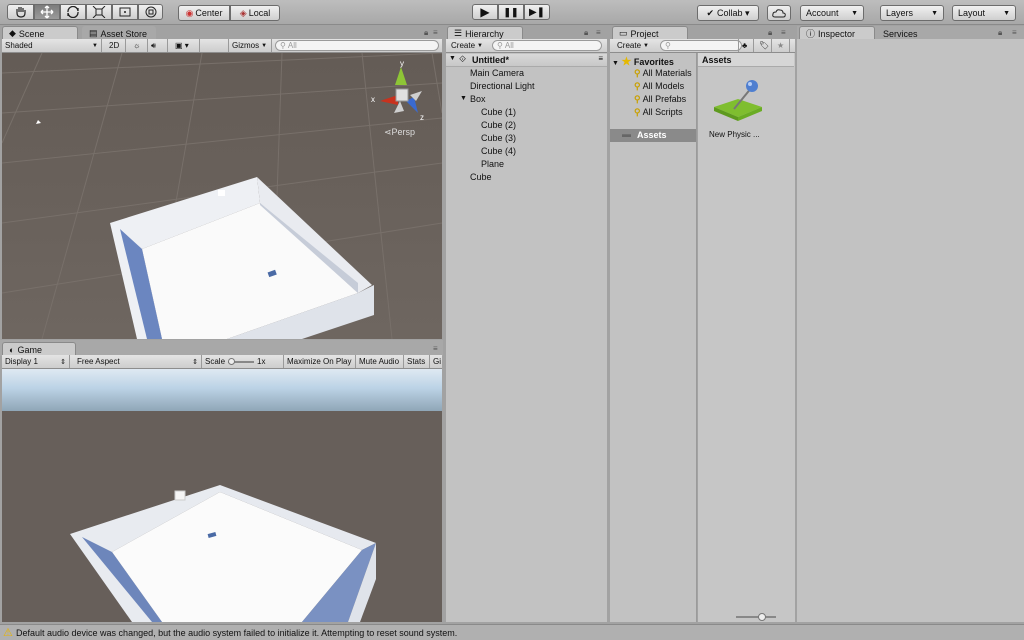  Describe the element at coordinates (837, 33) in the screenshot. I see `tab-inspector: ⓘ Inspector` at that location.